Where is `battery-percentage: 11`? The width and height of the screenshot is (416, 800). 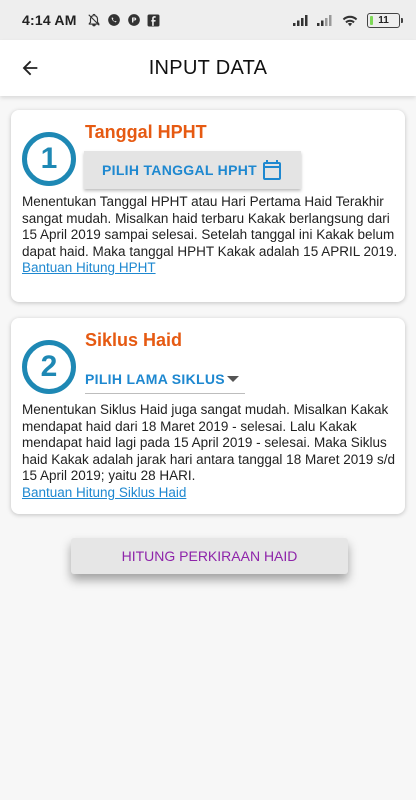 battery-percentage: 11 is located at coordinates (383, 20).